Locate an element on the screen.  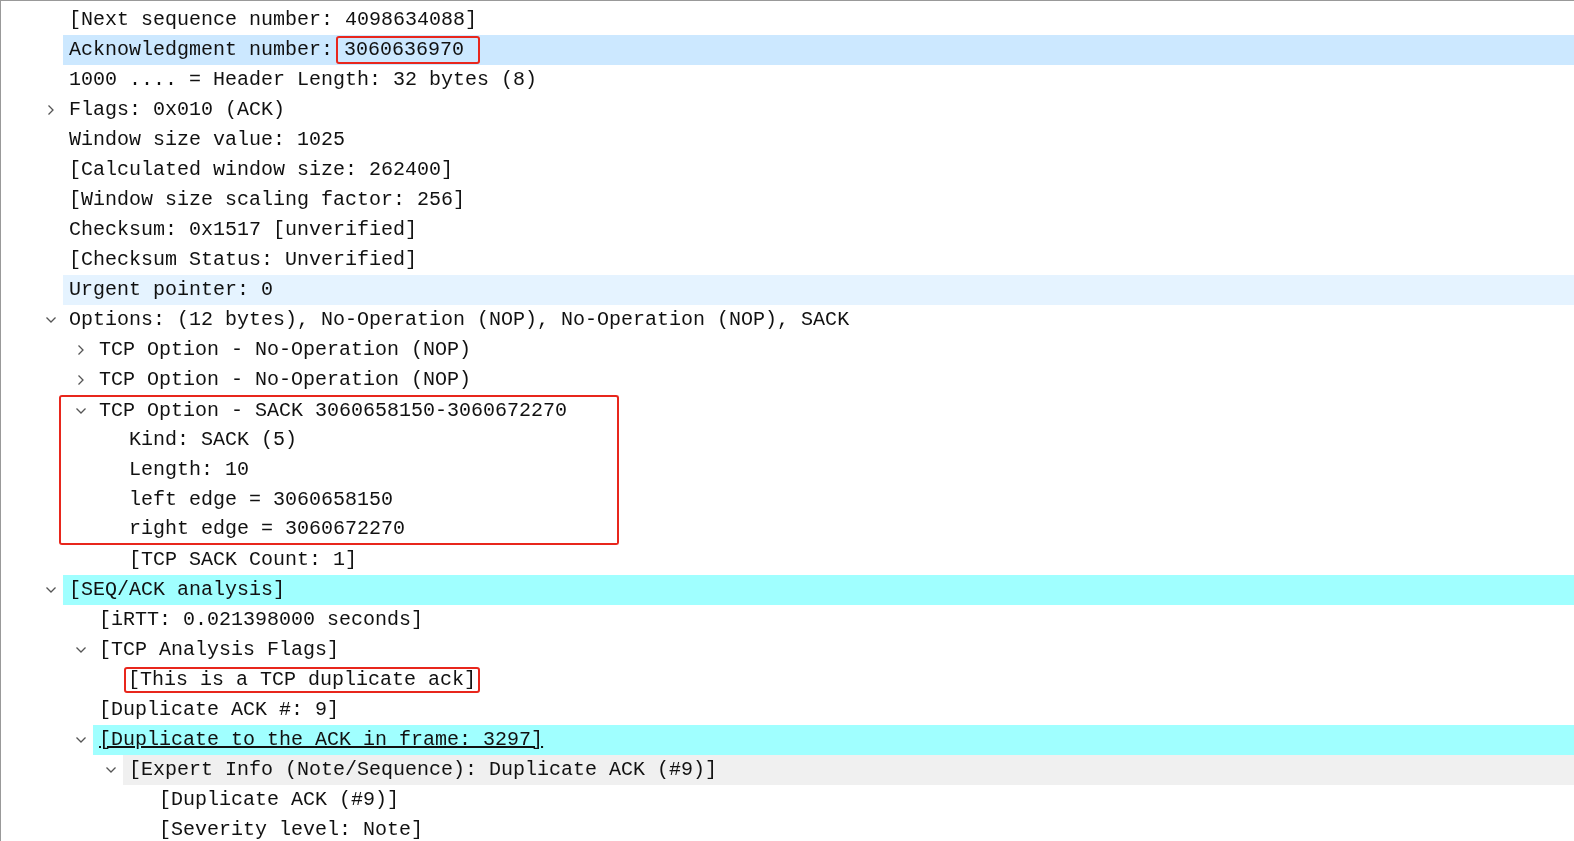
tree-item: [SEQ/ACK analysis] is located at coordinates (177, 590).